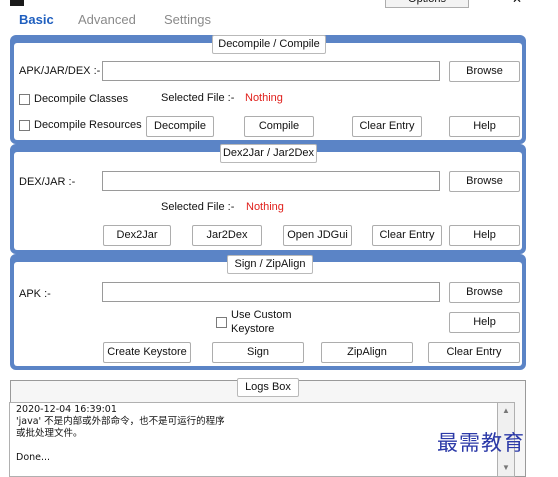 Image resolution: width=558 pixels, height=477 pixels. What do you see at coordinates (258, 352) in the screenshot?
I see `sign-button: Sign` at bounding box center [258, 352].